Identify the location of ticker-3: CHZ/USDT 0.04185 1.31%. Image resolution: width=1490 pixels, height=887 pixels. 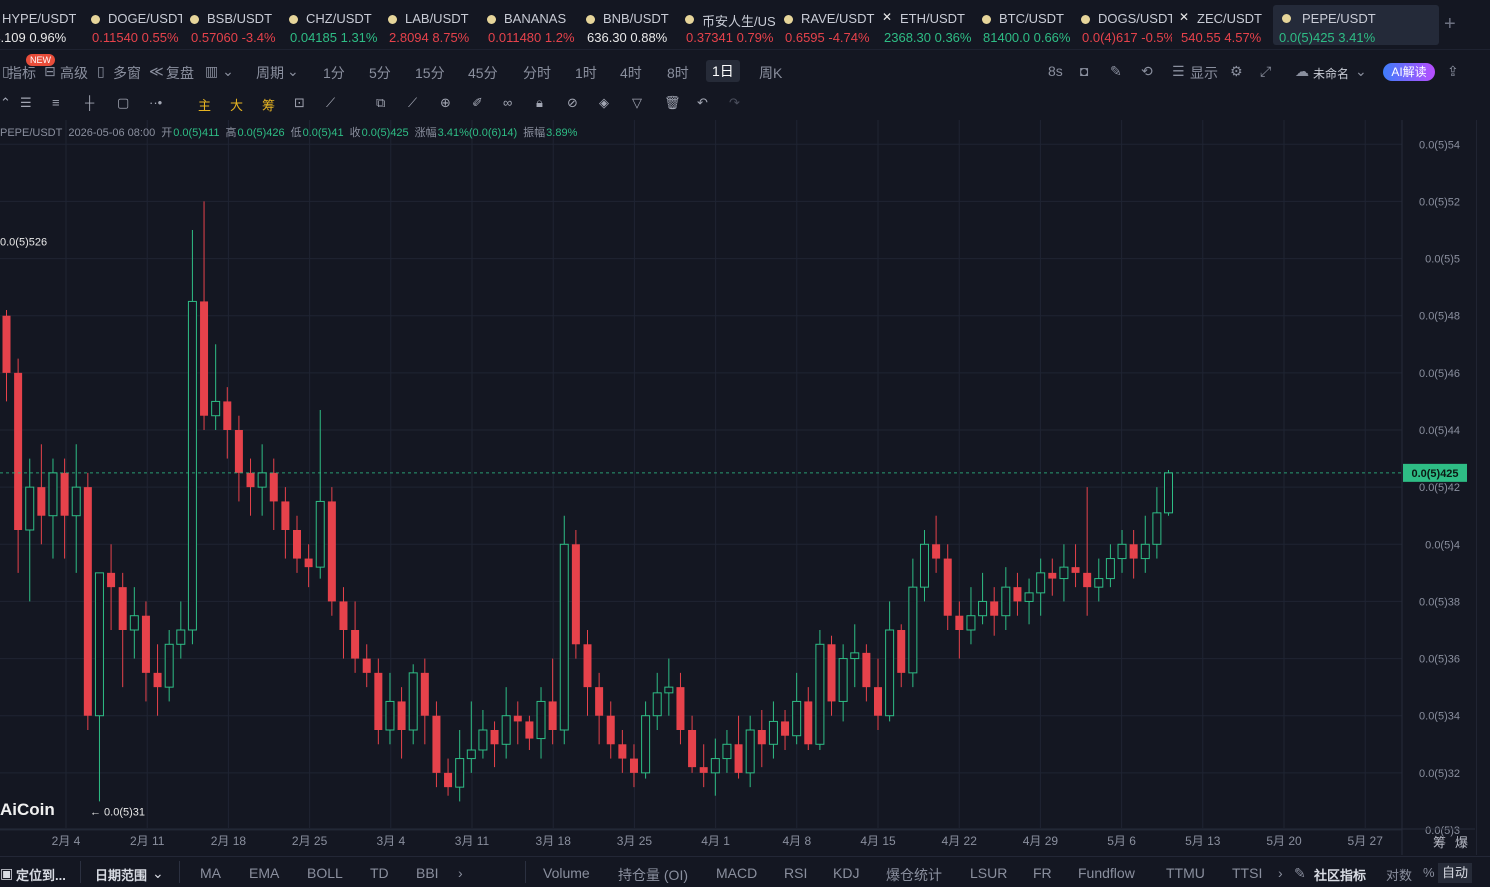
(332, 27).